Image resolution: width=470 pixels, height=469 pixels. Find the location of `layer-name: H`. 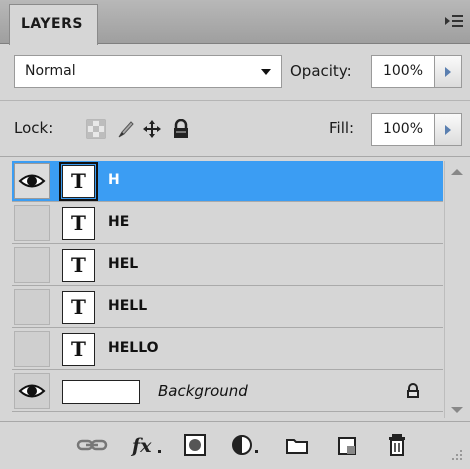

layer-name: H is located at coordinates (114, 180).